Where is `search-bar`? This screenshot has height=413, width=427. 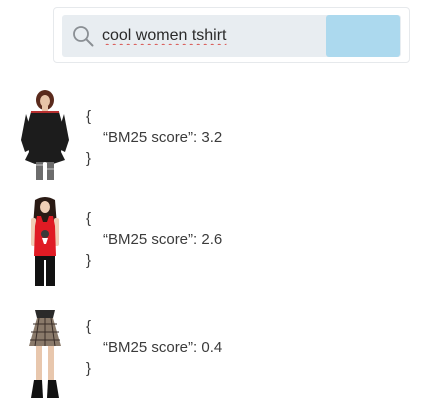 search-bar is located at coordinates (231, 35).